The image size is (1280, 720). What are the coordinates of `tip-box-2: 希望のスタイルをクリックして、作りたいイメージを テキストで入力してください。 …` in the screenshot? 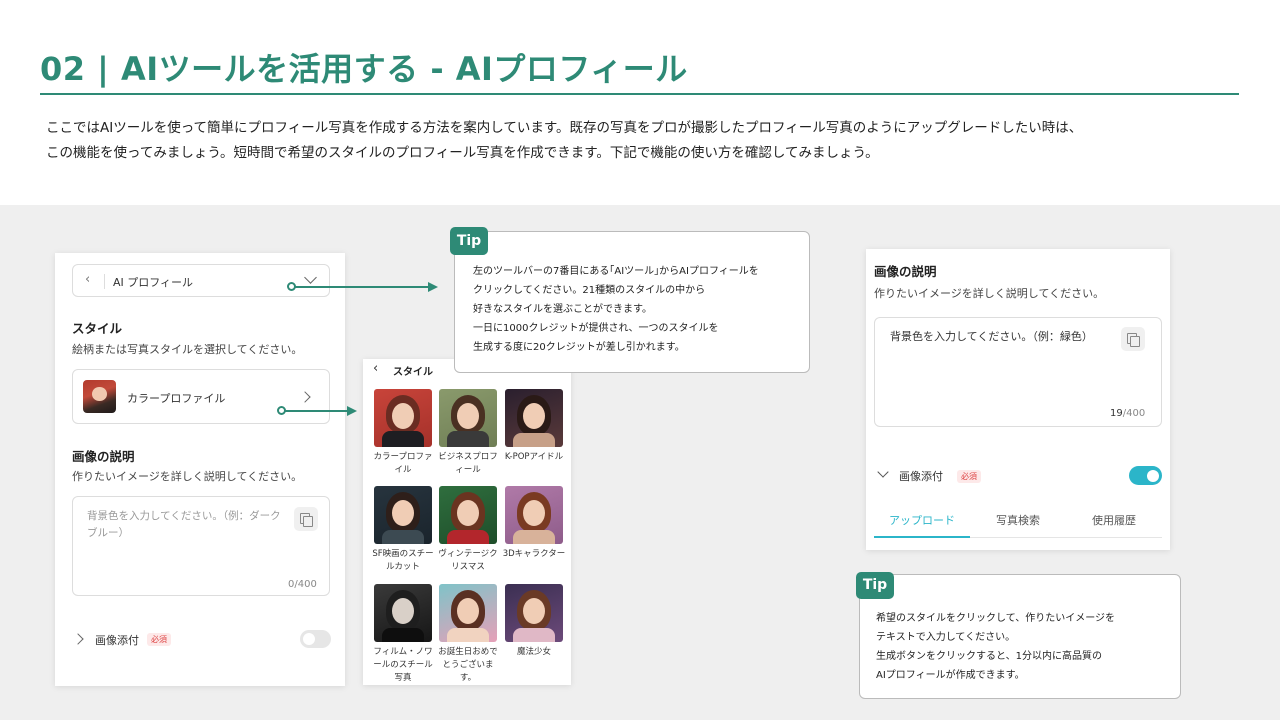 It's located at (1020, 636).